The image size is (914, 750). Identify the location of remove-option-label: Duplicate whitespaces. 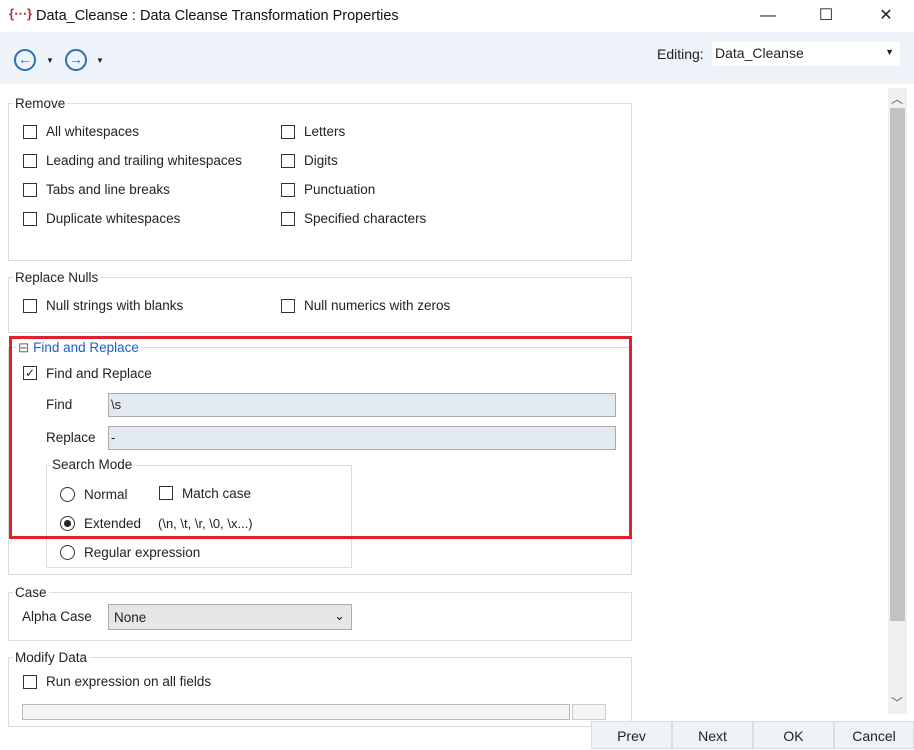
(113, 218).